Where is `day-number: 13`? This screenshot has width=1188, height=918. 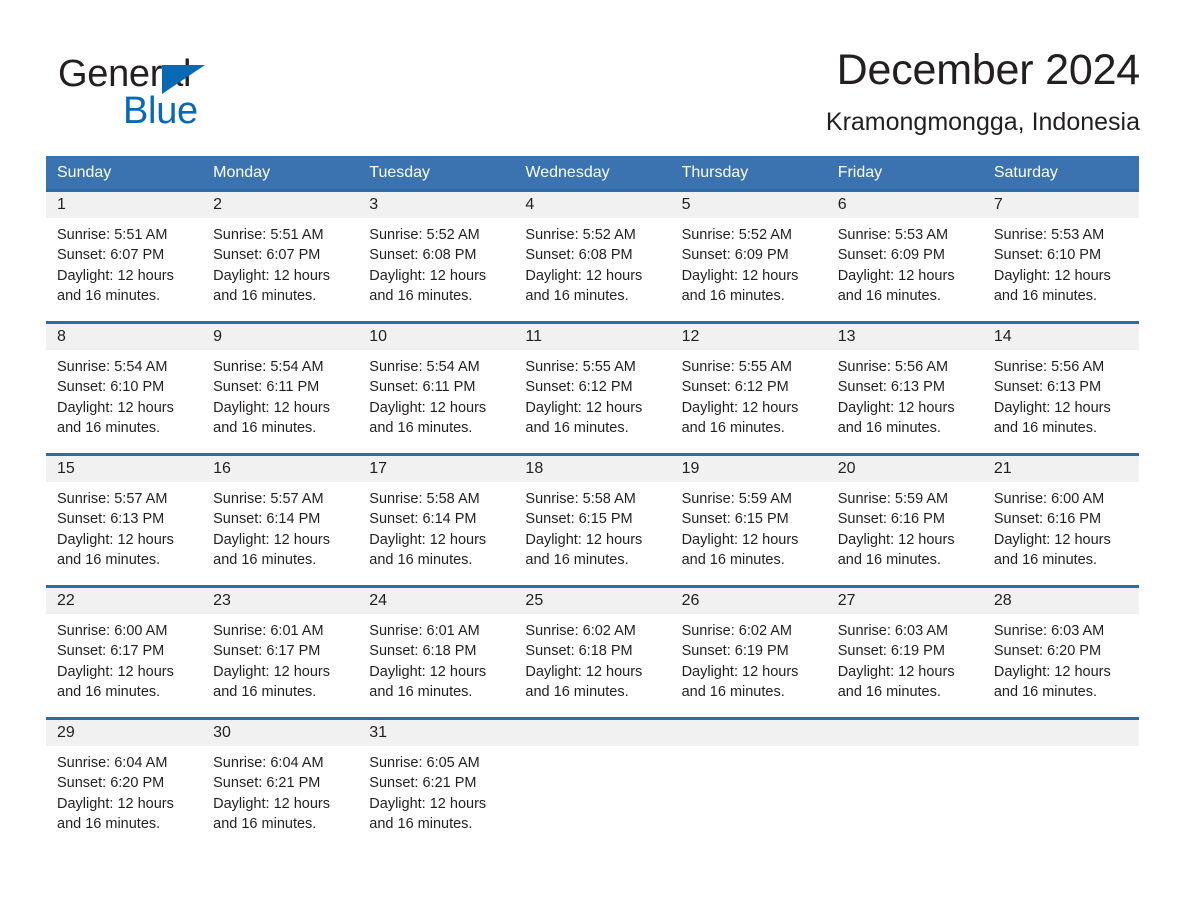
day-number: 13 is located at coordinates (846, 336).